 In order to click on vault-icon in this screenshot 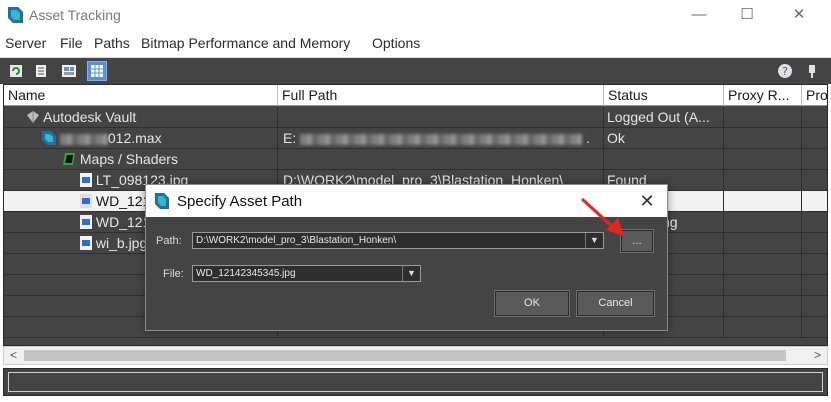, I will do `click(33, 117)`.